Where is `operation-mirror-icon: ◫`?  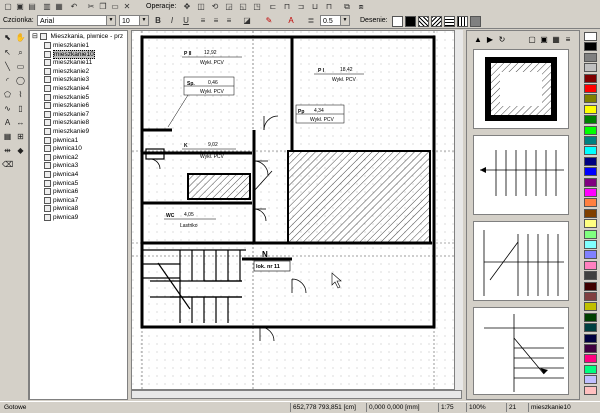
operation-mirror-icon: ◫ is located at coordinates (201, 7).